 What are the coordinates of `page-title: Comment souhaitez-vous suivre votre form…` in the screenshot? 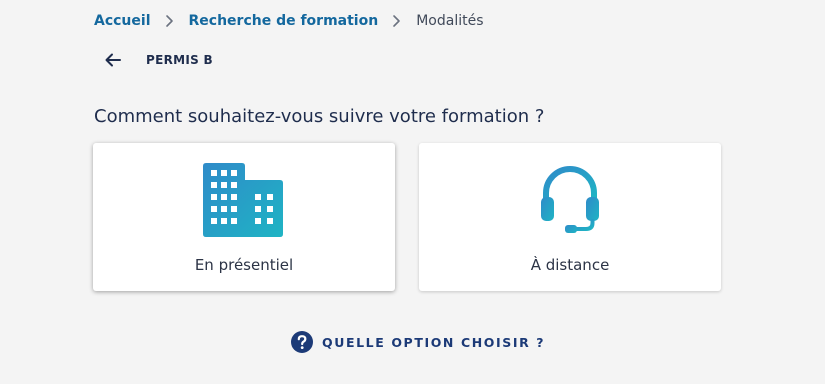 It's located at (319, 116).